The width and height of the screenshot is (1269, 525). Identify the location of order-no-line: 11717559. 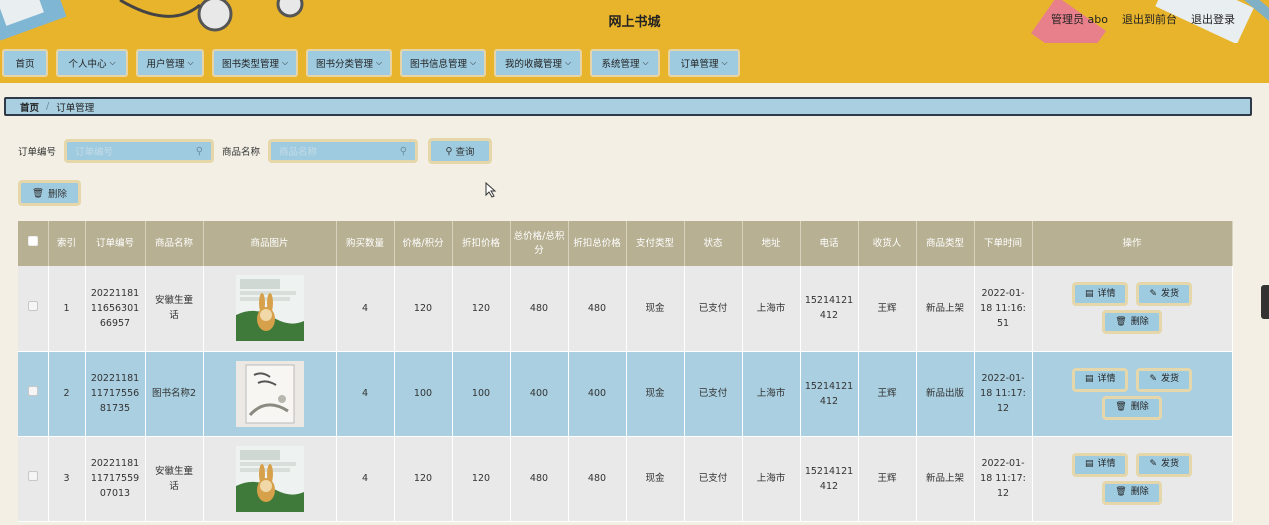
(115, 478).